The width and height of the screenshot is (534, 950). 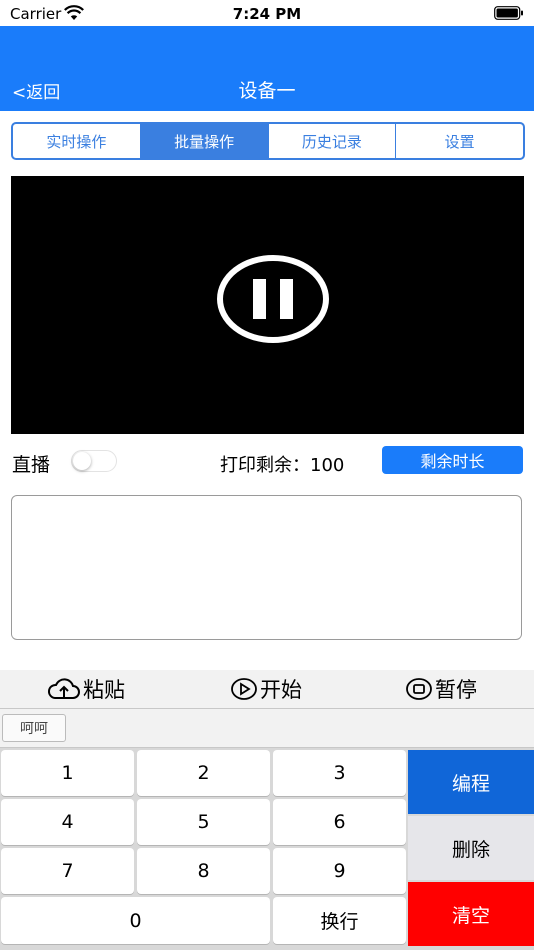 I want to click on navigation-bar: <返回 设备一, so click(x=267, y=68).